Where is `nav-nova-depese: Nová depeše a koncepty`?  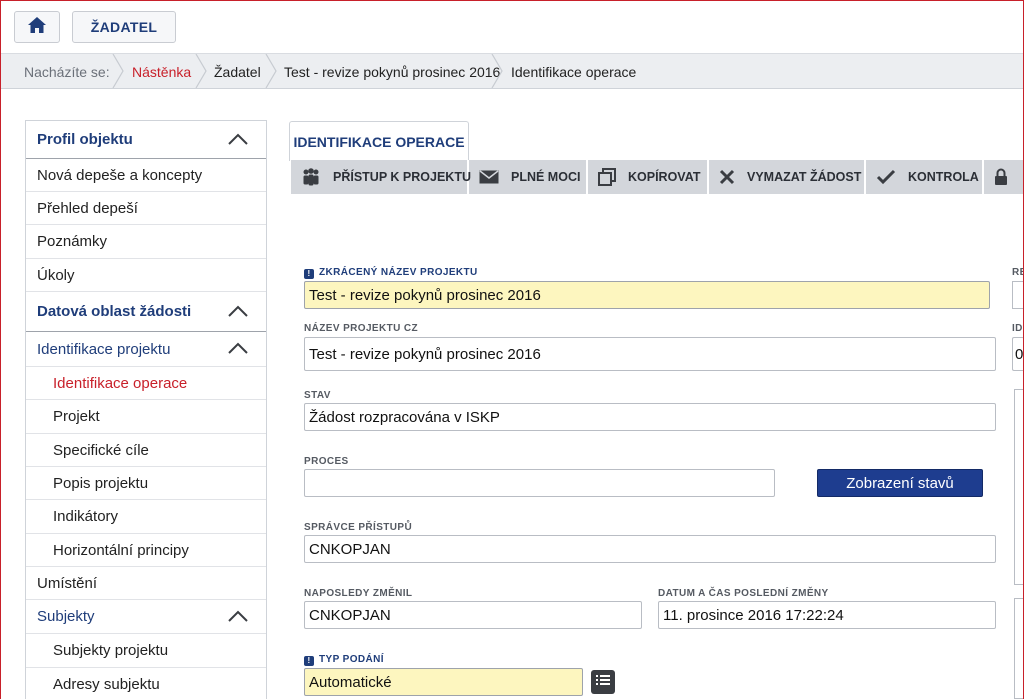 nav-nova-depese: Nová depeše a koncepty is located at coordinates (146, 175).